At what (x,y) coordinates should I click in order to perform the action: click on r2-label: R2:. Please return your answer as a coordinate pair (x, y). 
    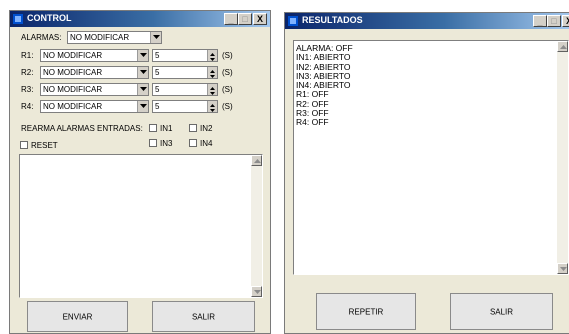
    Looking at the image, I should click on (27, 72).